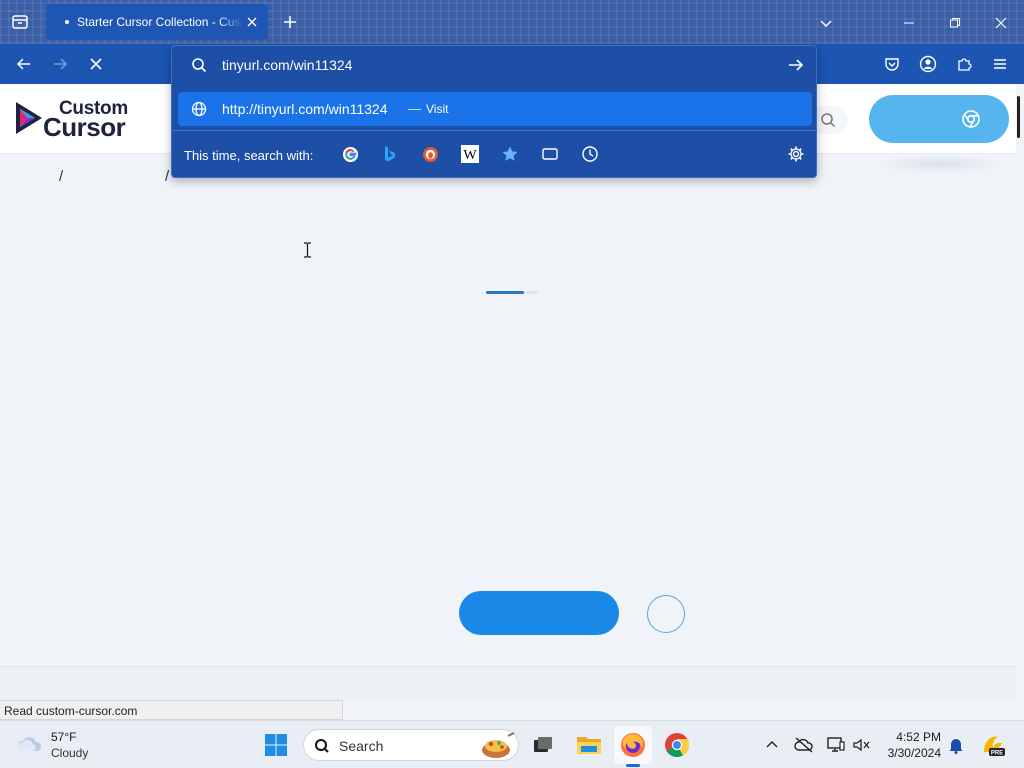 The width and height of the screenshot is (1024, 768). What do you see at coordinates (437, 109) in the screenshot?
I see `suggestion-action: Visit` at bounding box center [437, 109].